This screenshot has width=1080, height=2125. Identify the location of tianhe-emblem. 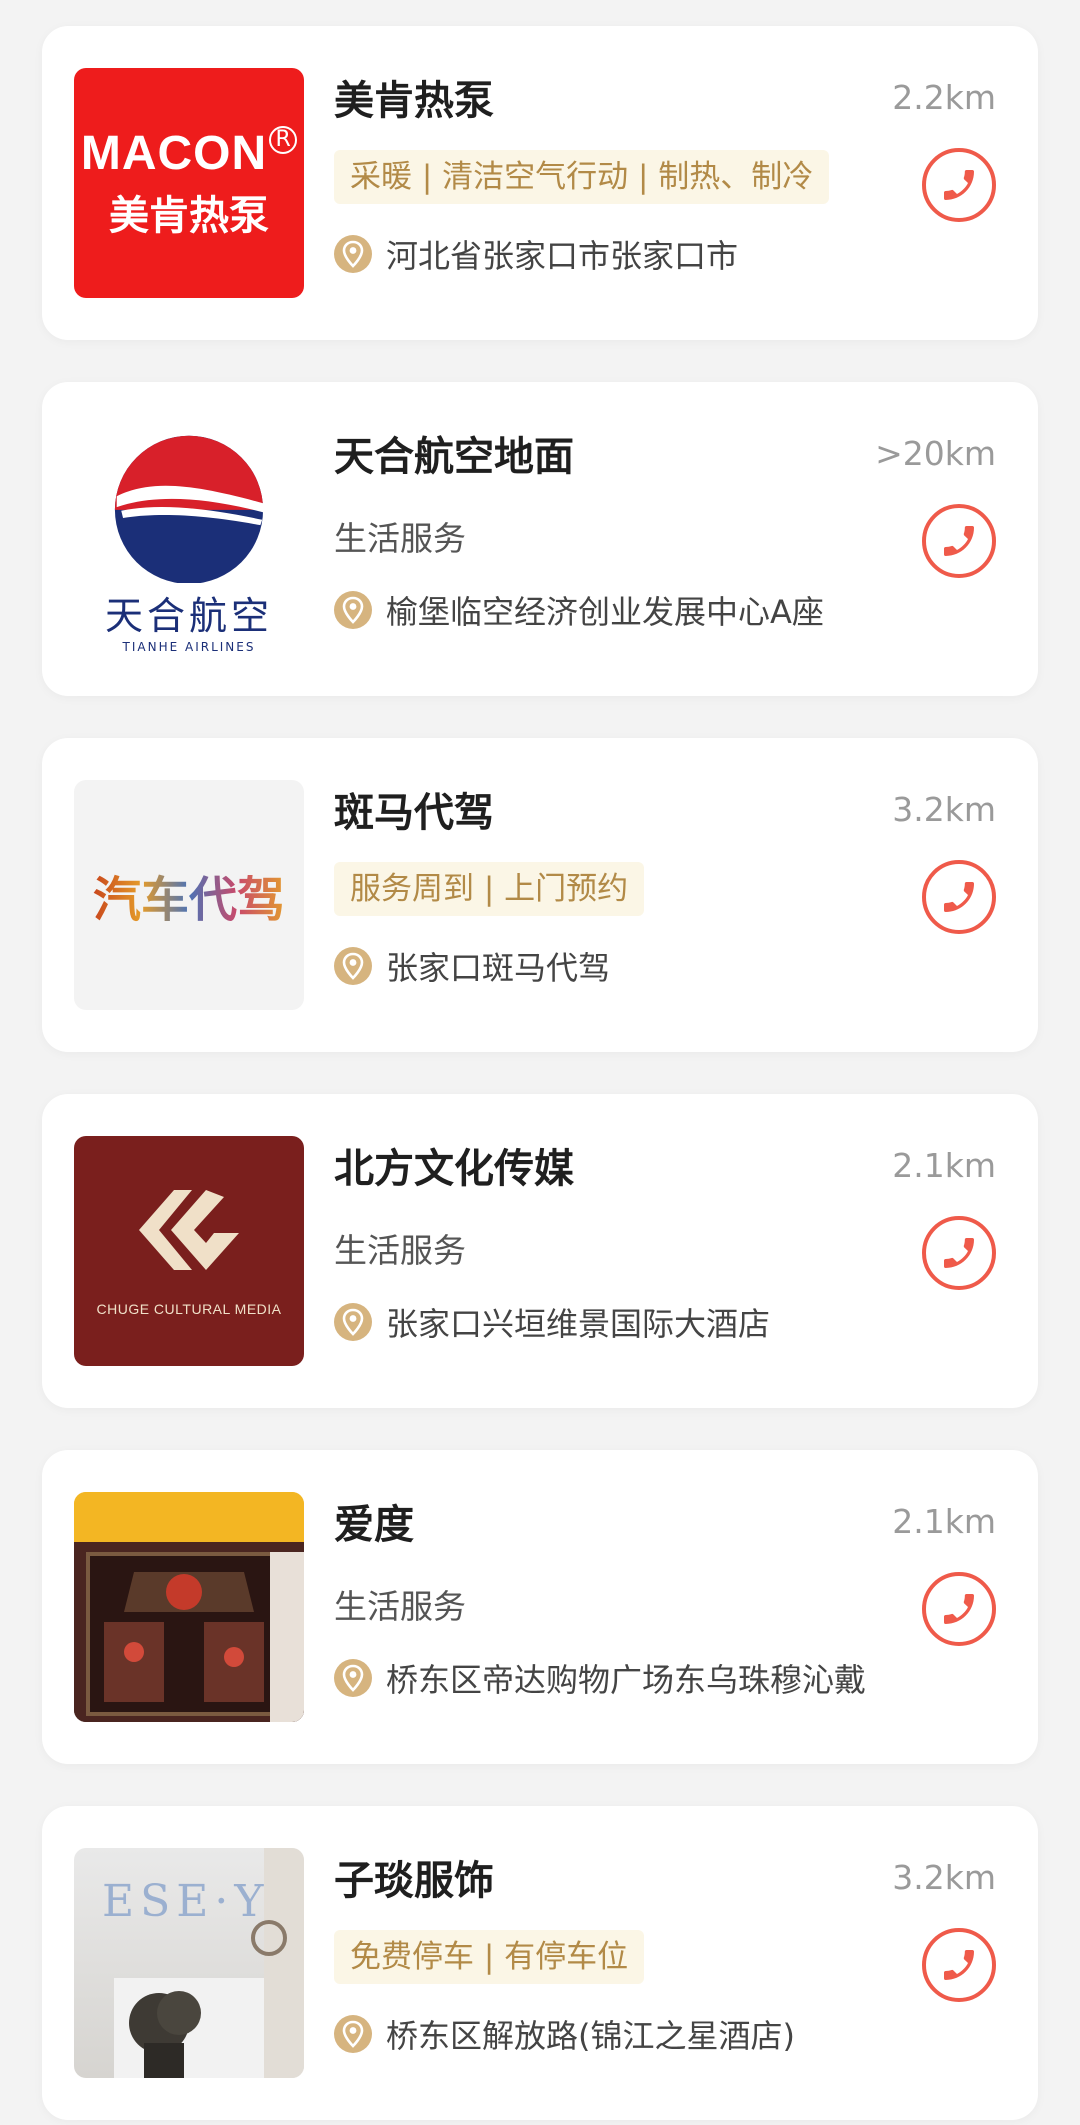
(189, 509).